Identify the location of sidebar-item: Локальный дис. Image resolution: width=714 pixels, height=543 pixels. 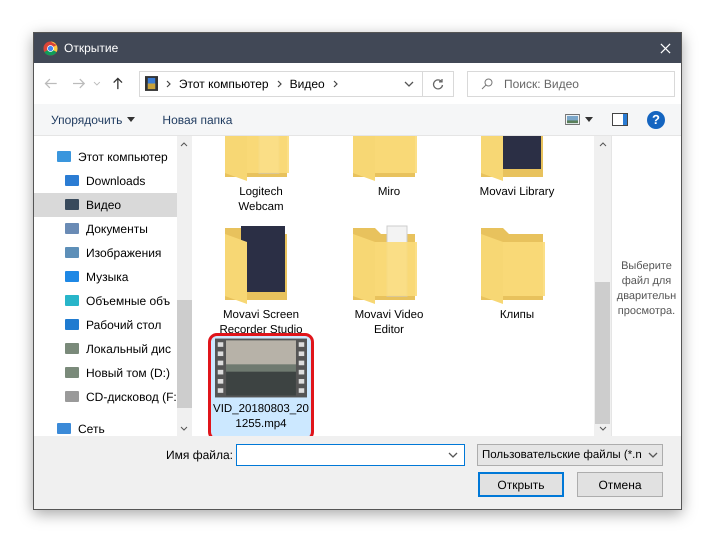
(105, 349).